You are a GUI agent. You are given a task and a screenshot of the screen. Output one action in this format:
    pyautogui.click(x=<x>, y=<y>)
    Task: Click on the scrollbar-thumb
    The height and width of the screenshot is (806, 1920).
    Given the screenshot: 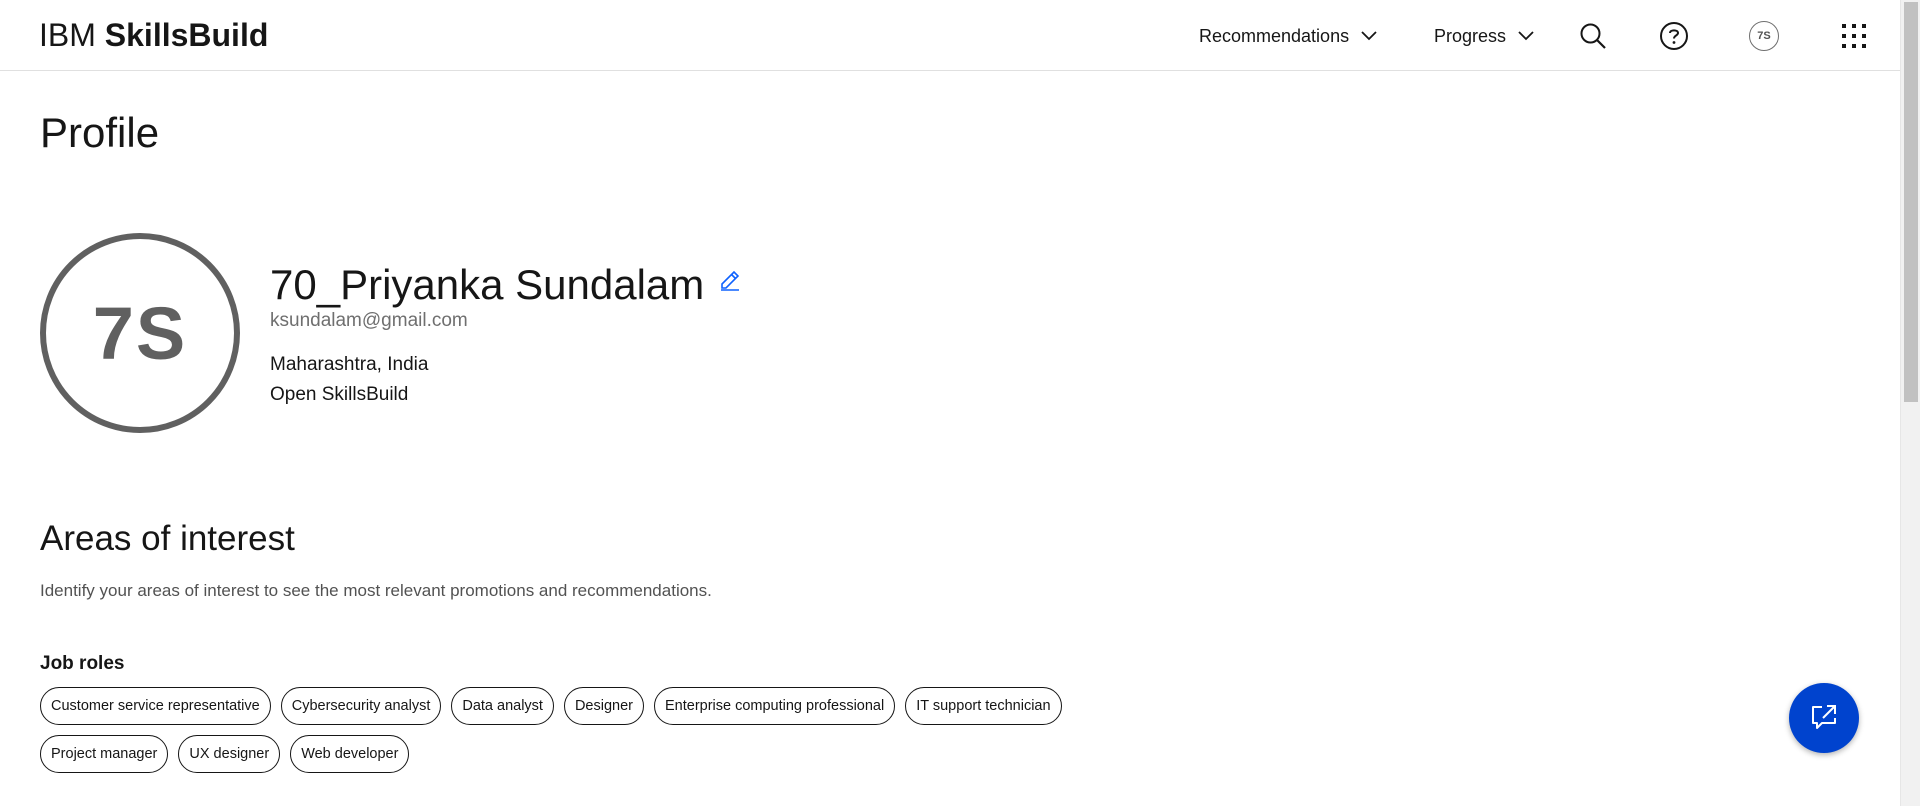 What is the action you would take?
    pyautogui.click(x=1911, y=202)
    